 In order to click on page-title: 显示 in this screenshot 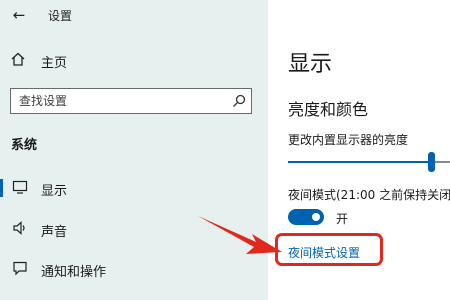, I will do `click(310, 64)`.